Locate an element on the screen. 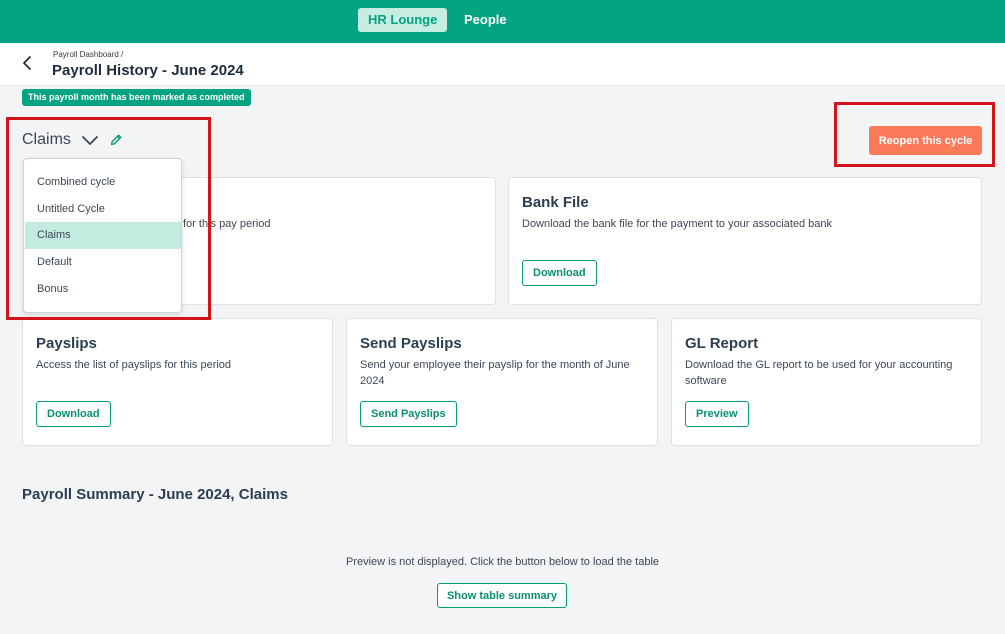 The image size is (1005, 634). show-table-summary-button: Show table summary is located at coordinates (502, 595).